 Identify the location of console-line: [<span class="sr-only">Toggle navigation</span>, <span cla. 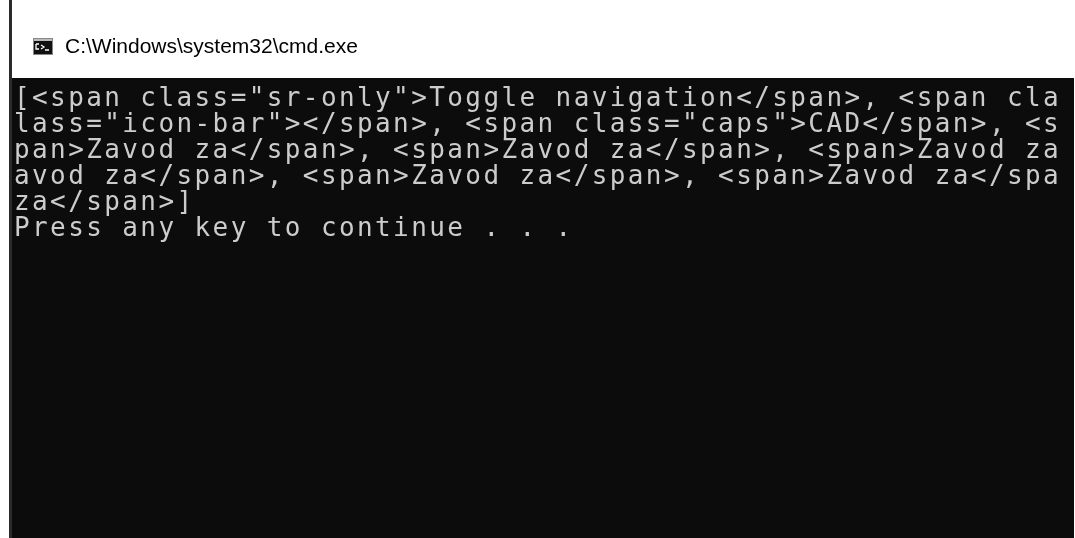
(538, 97).